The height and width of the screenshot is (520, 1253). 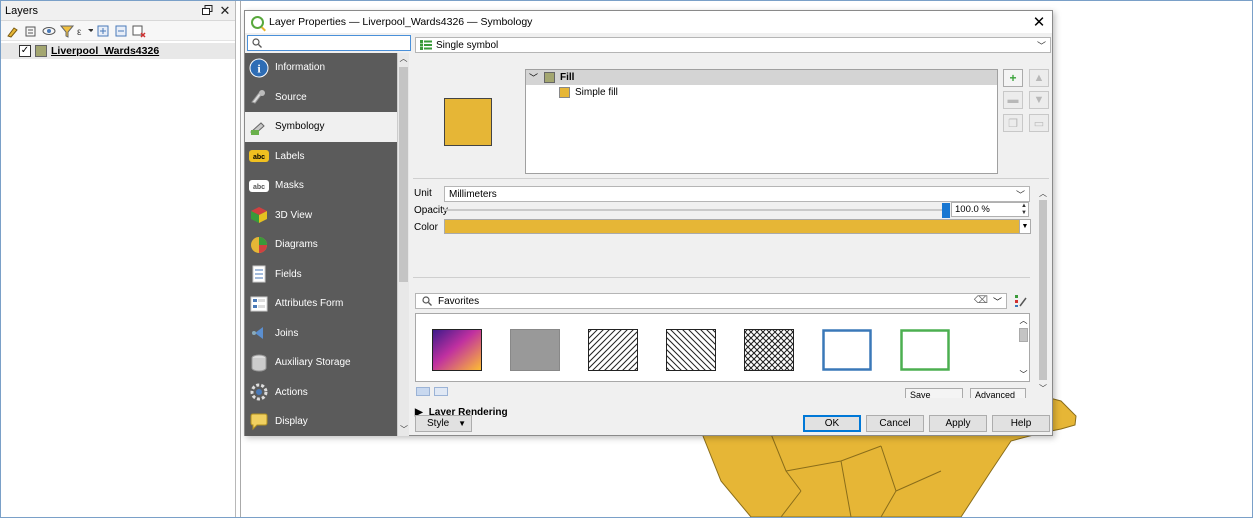 What do you see at coordinates (139, 31) in the screenshot?
I see `remove-layer-icon` at bounding box center [139, 31].